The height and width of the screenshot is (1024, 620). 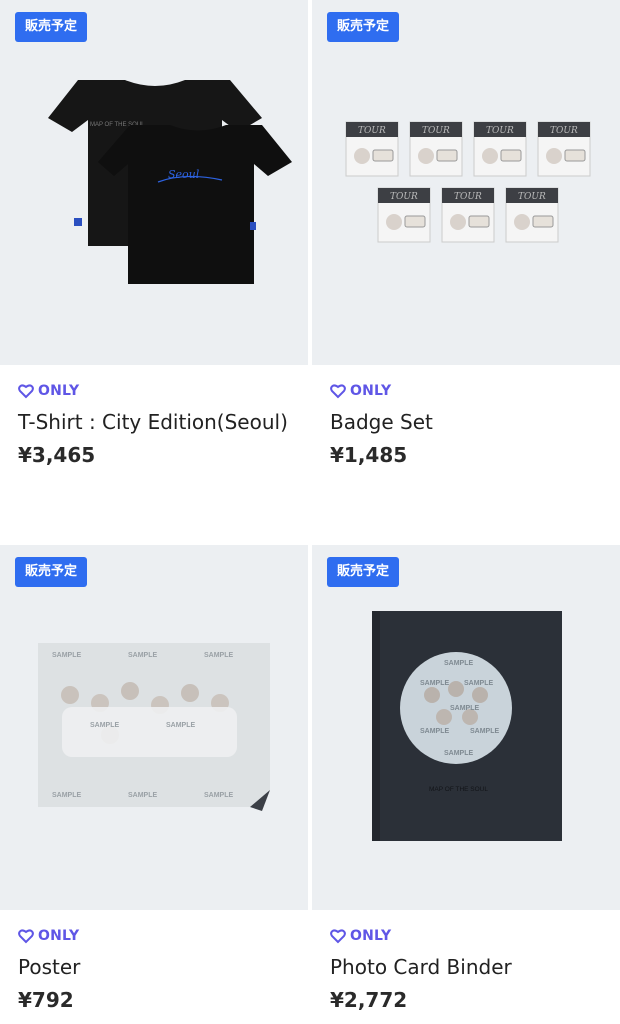 I want to click on product-name: Badge Set, so click(x=381, y=422).